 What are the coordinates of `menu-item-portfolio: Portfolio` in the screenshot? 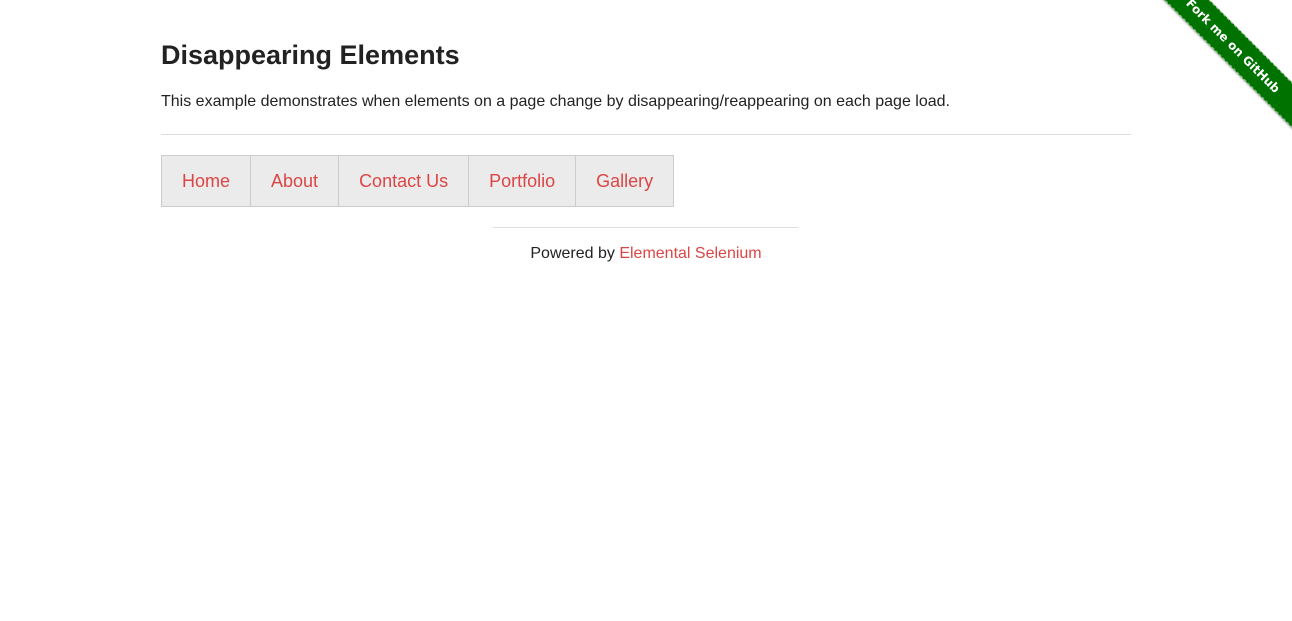 It's located at (522, 181).